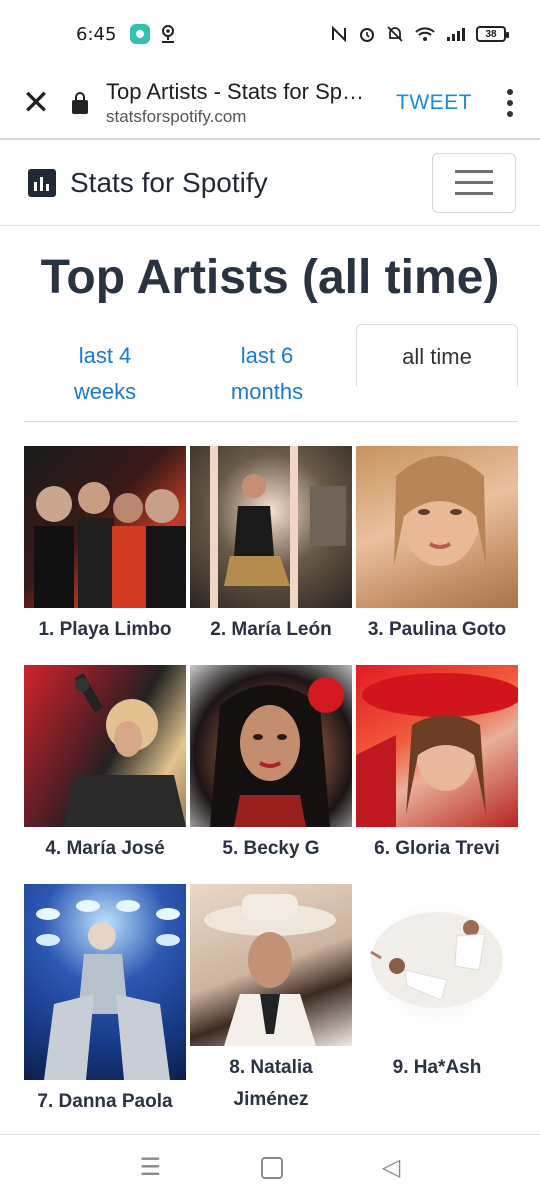 This screenshot has height=1200, width=540. I want to click on more-vert-icon, so click(510, 103).